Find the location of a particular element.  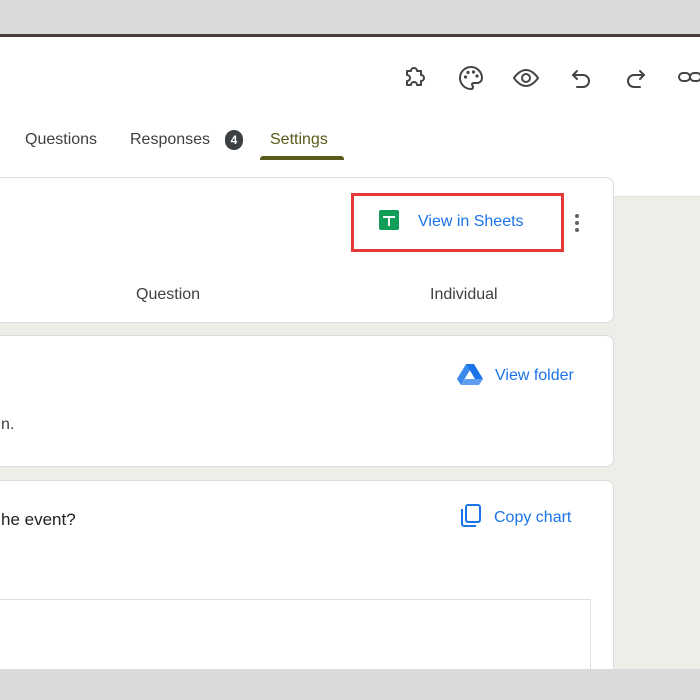

drive-icon is located at coordinates (470, 376).